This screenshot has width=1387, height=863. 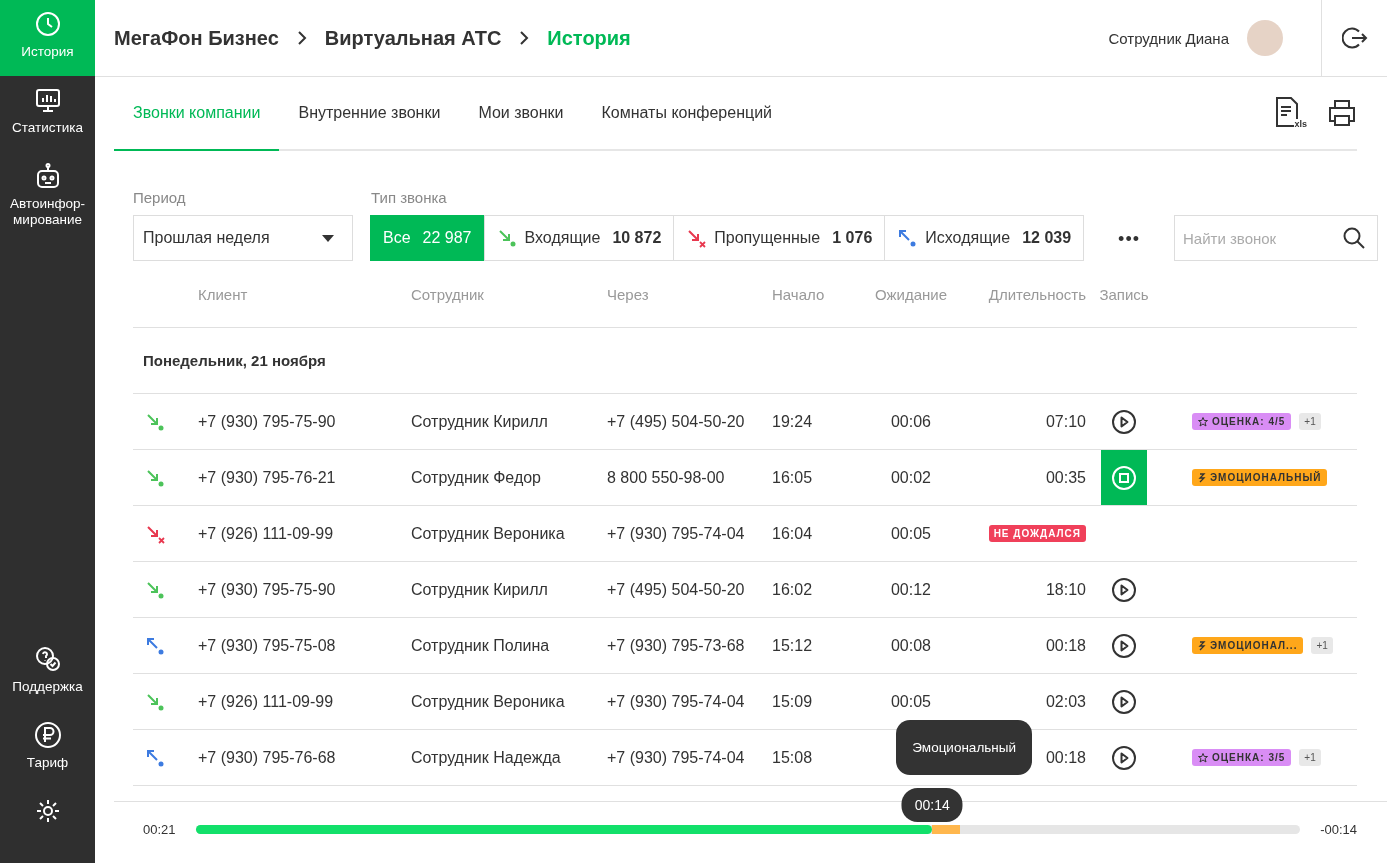 What do you see at coordinates (779, 238) in the screenshot?
I see `call-type-filter: Пропущенные 1 076` at bounding box center [779, 238].